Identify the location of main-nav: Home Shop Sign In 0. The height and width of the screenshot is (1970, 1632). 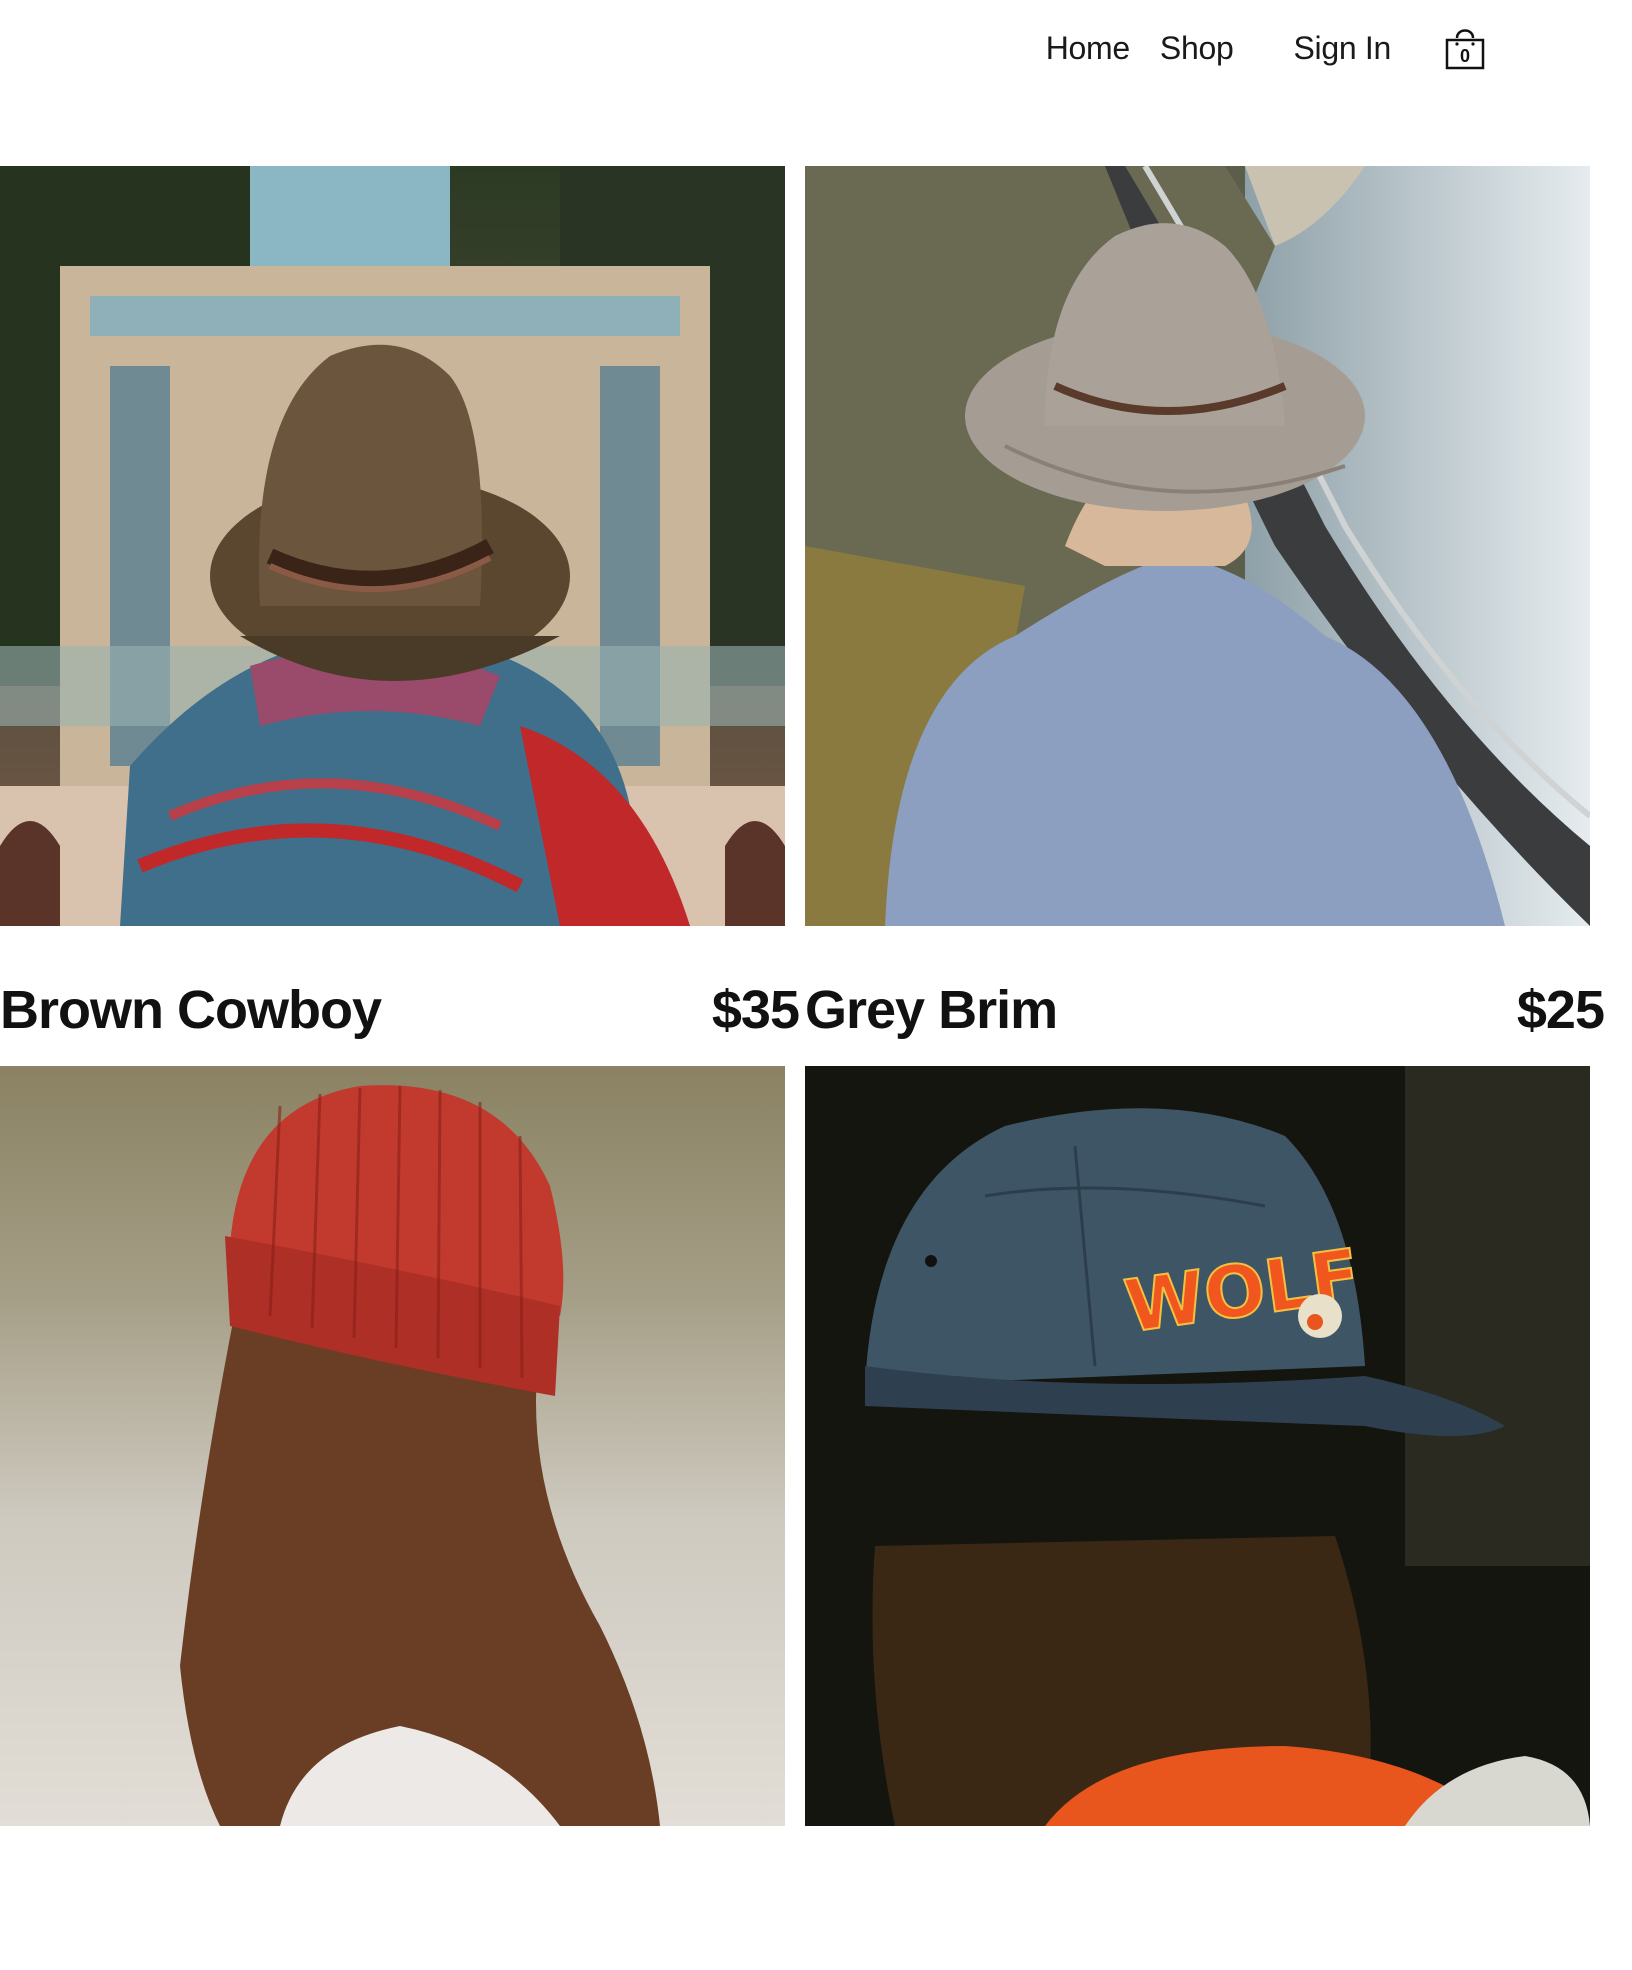
(1266, 48).